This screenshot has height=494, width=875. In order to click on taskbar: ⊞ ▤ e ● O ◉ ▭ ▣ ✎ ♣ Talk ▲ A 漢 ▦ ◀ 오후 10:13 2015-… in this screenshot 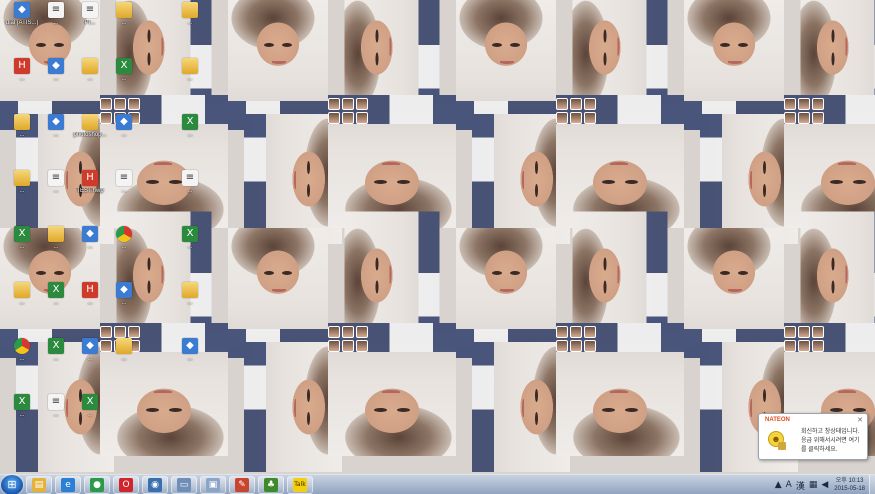, I will do `click(437, 484)`.